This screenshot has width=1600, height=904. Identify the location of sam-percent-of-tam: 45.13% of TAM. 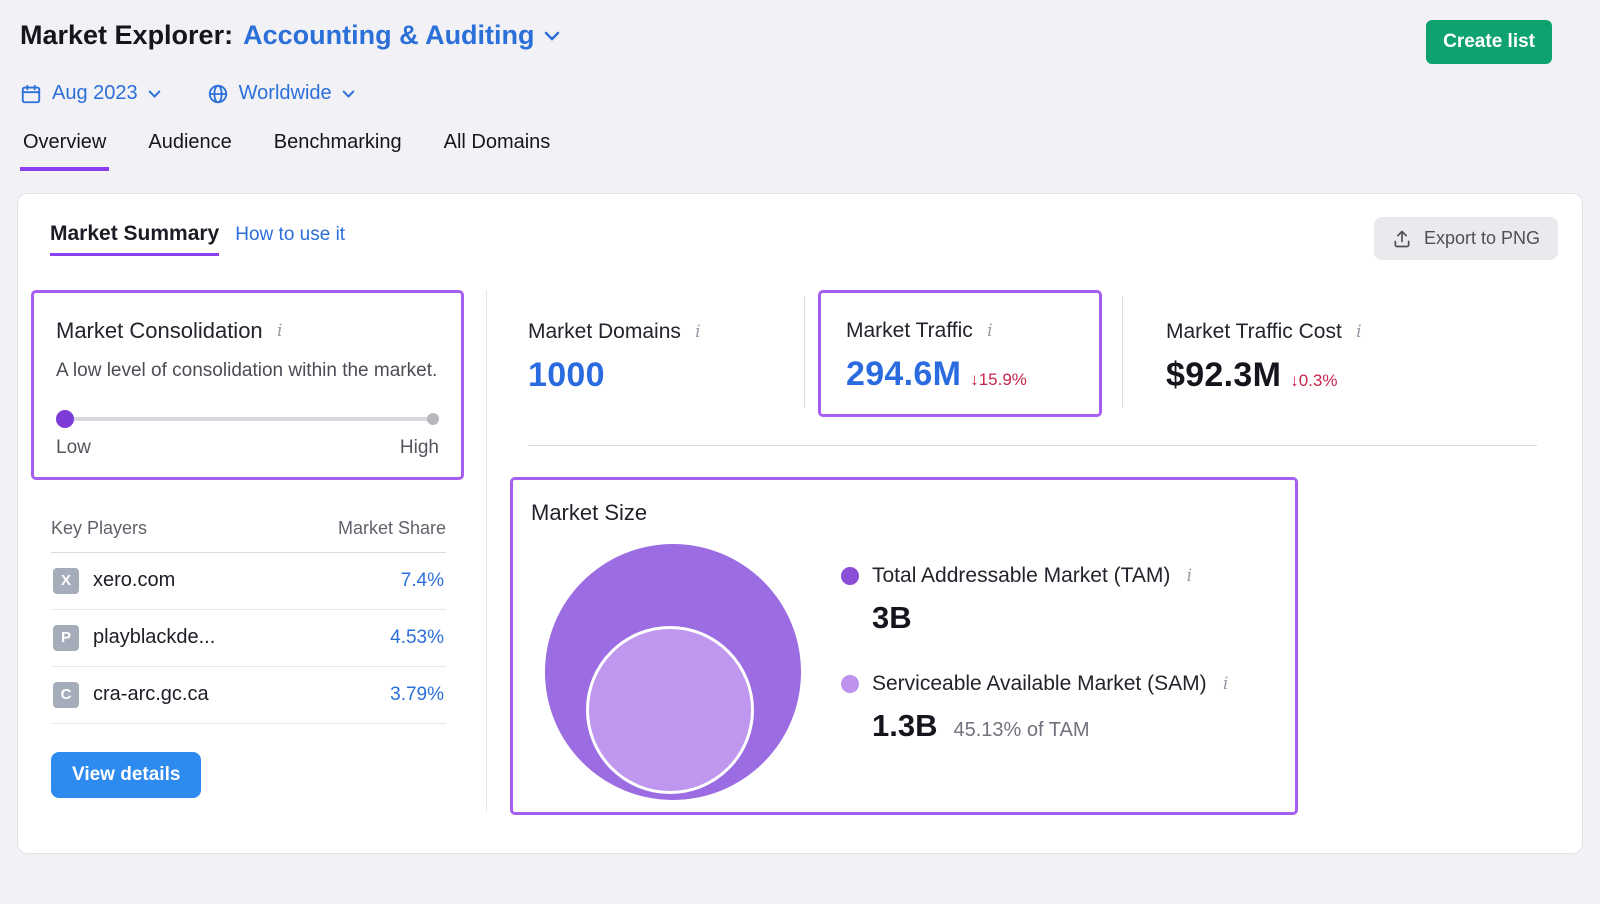
(1021, 730).